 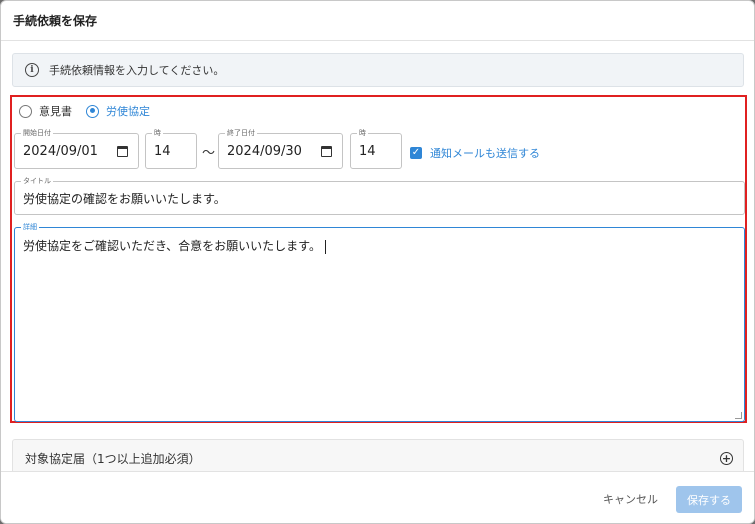 What do you see at coordinates (325, 246) in the screenshot?
I see `text-caret` at bounding box center [325, 246].